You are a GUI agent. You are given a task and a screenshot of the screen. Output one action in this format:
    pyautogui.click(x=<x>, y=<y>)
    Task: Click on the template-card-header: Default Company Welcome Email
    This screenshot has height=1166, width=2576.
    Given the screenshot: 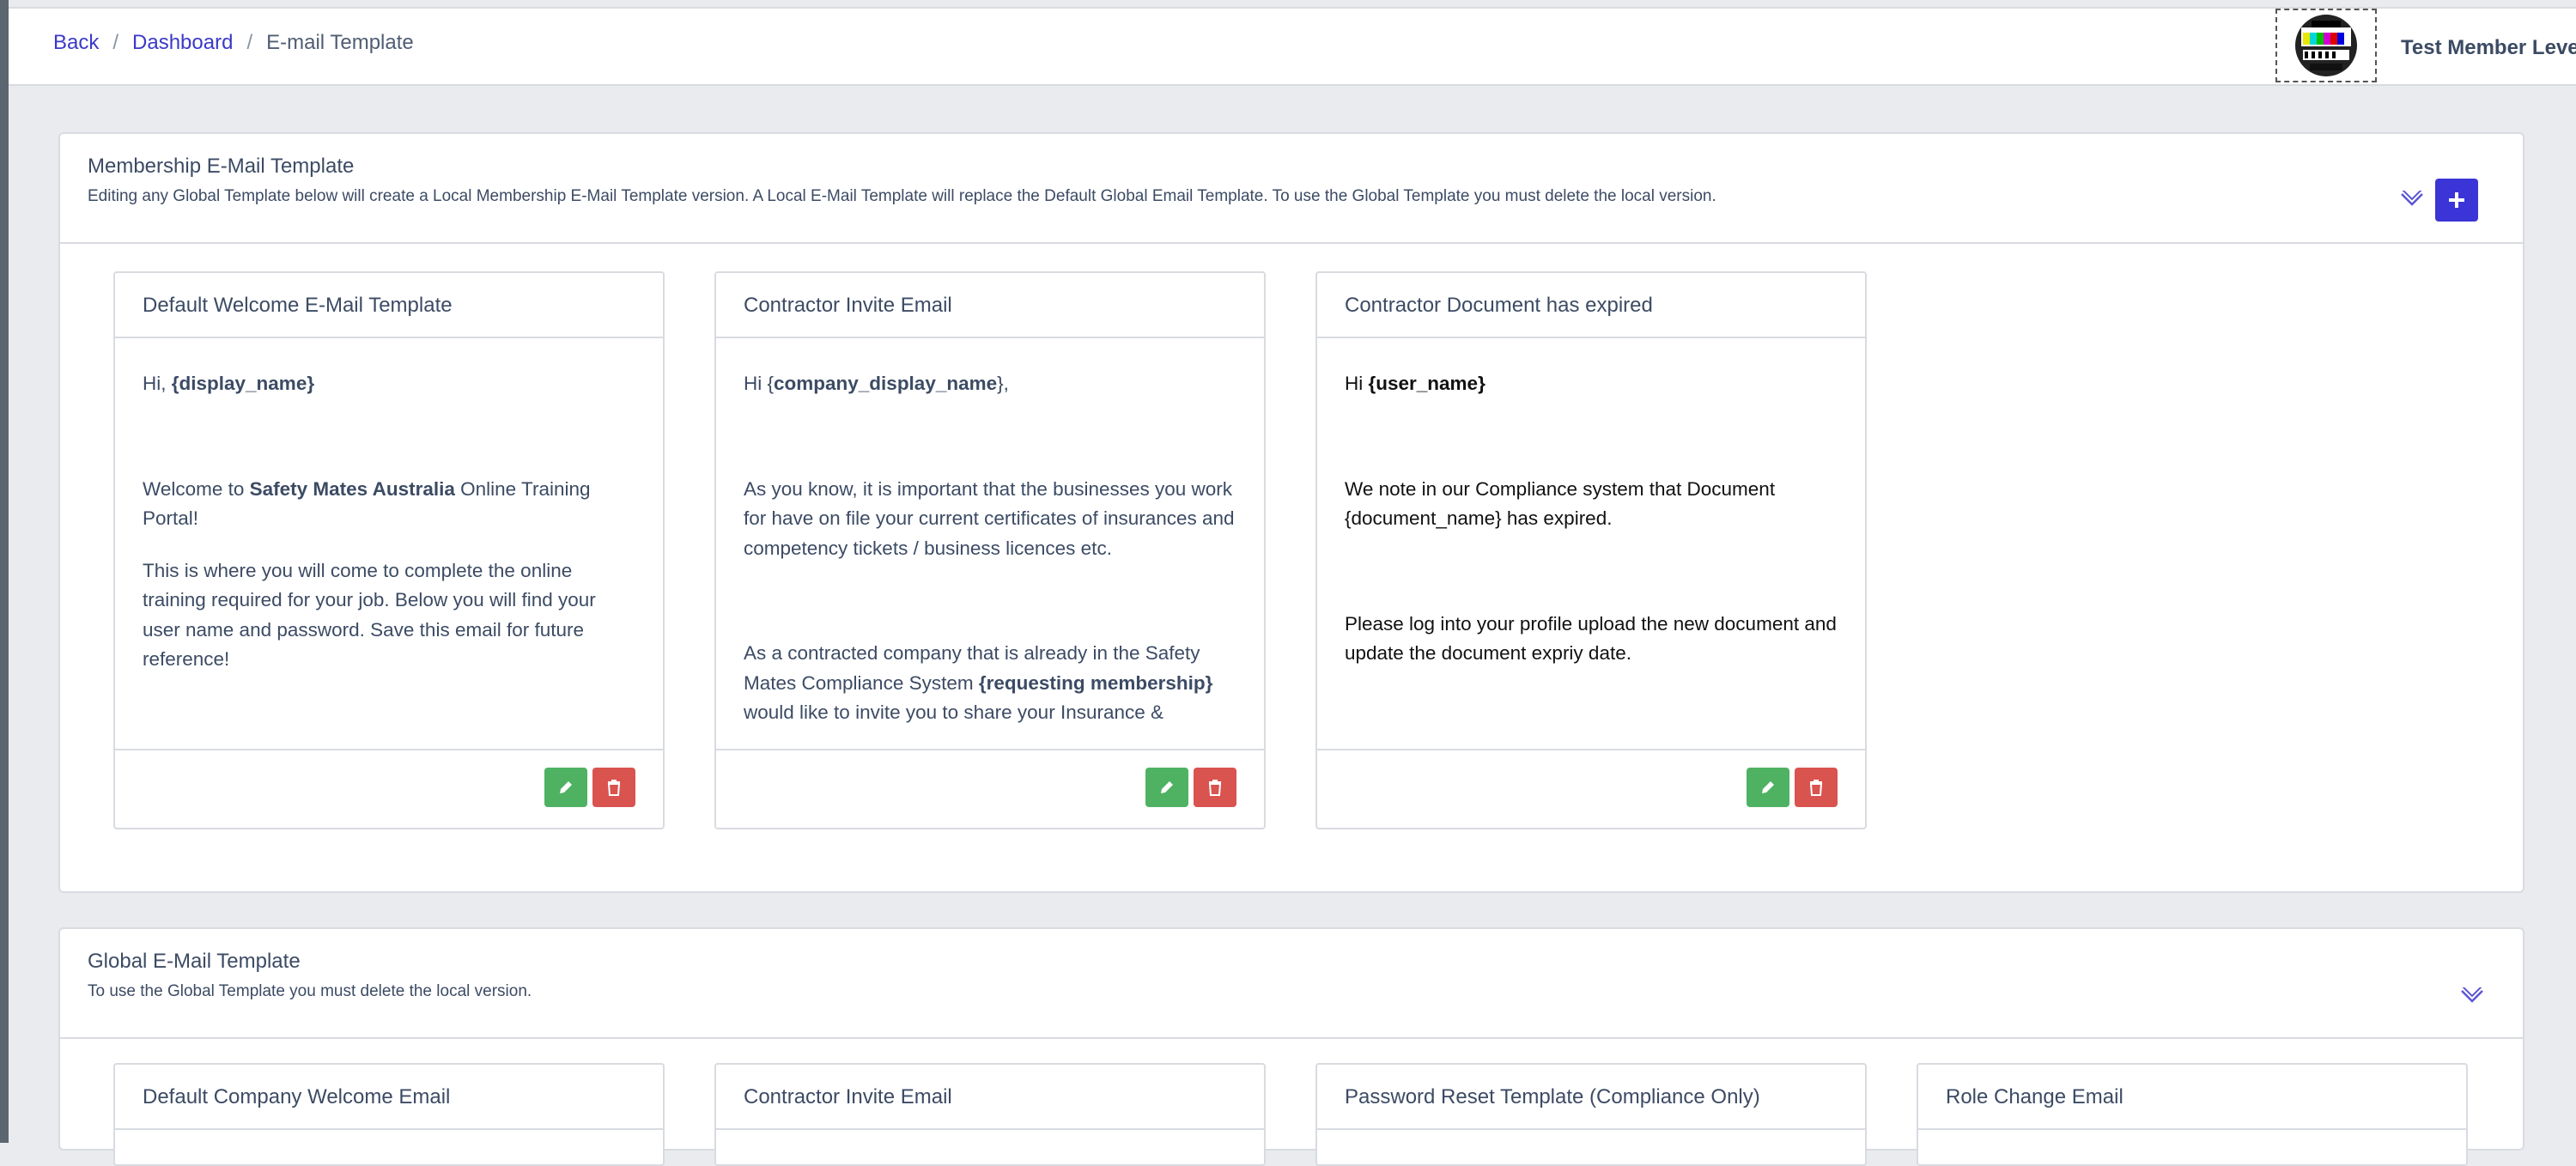 What is the action you would take?
    pyautogui.click(x=389, y=1097)
    